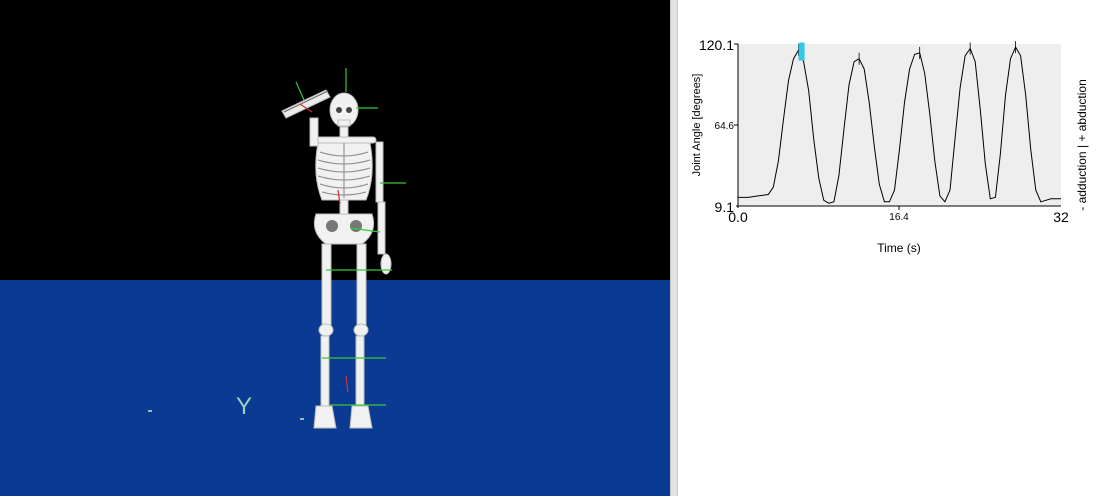 This screenshot has width=1101, height=496. Describe the element at coordinates (344, 229) in the screenshot. I see `pelvis` at that location.